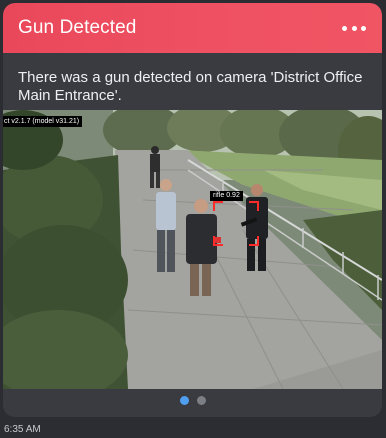 Image resolution: width=386 pixels, height=438 pixels. Describe the element at coordinates (77, 27) in the screenshot. I see `alert-title: Gun Detected` at that location.